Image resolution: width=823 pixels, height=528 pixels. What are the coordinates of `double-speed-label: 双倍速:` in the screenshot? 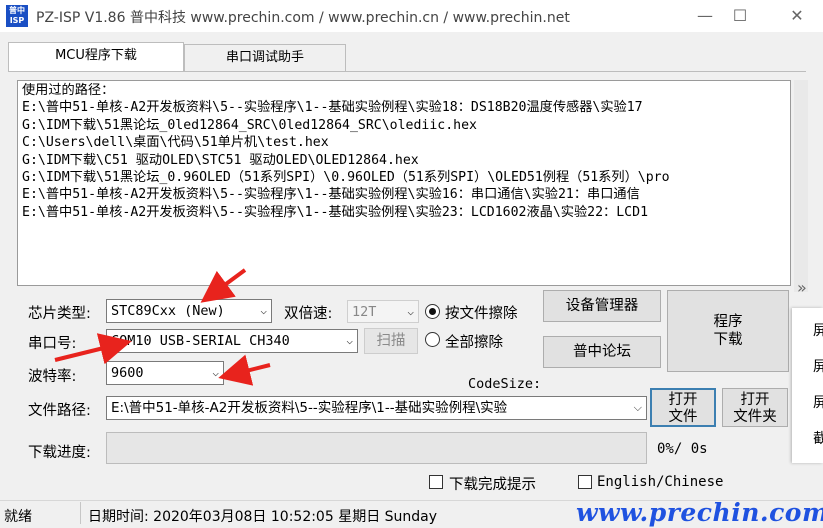 It's located at (308, 314).